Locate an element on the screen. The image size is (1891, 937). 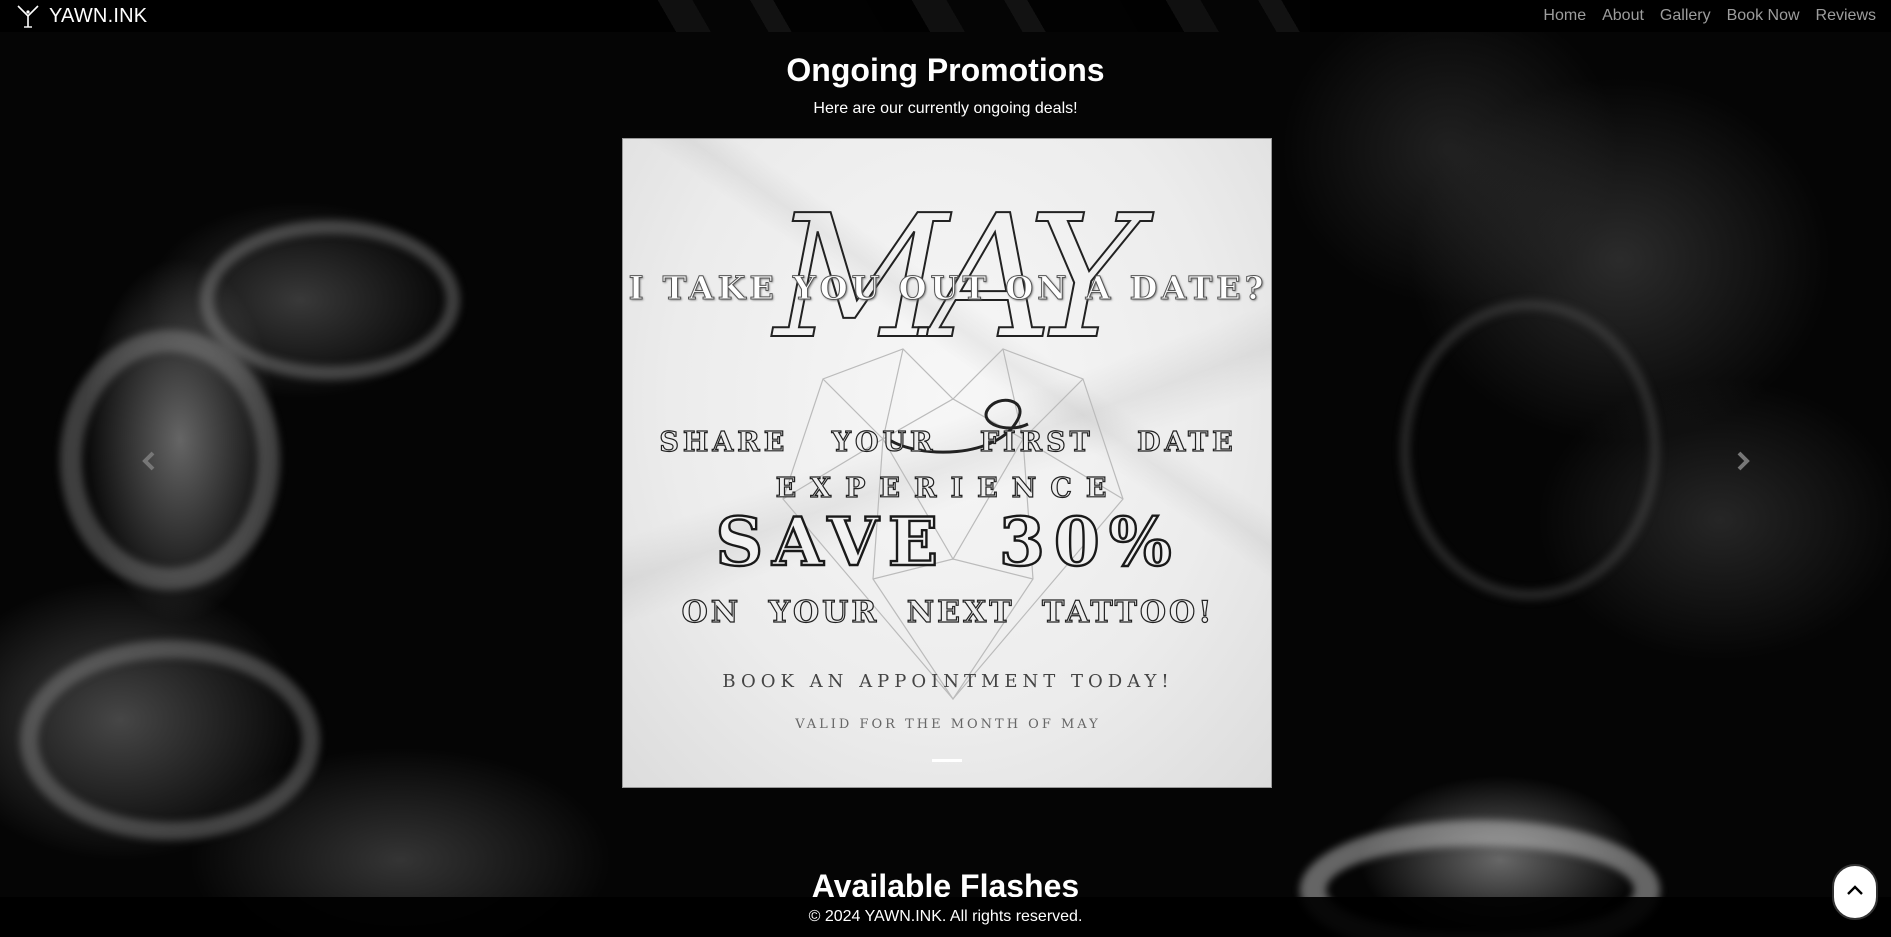
carousel-next-button is located at coordinates (1743, 463).